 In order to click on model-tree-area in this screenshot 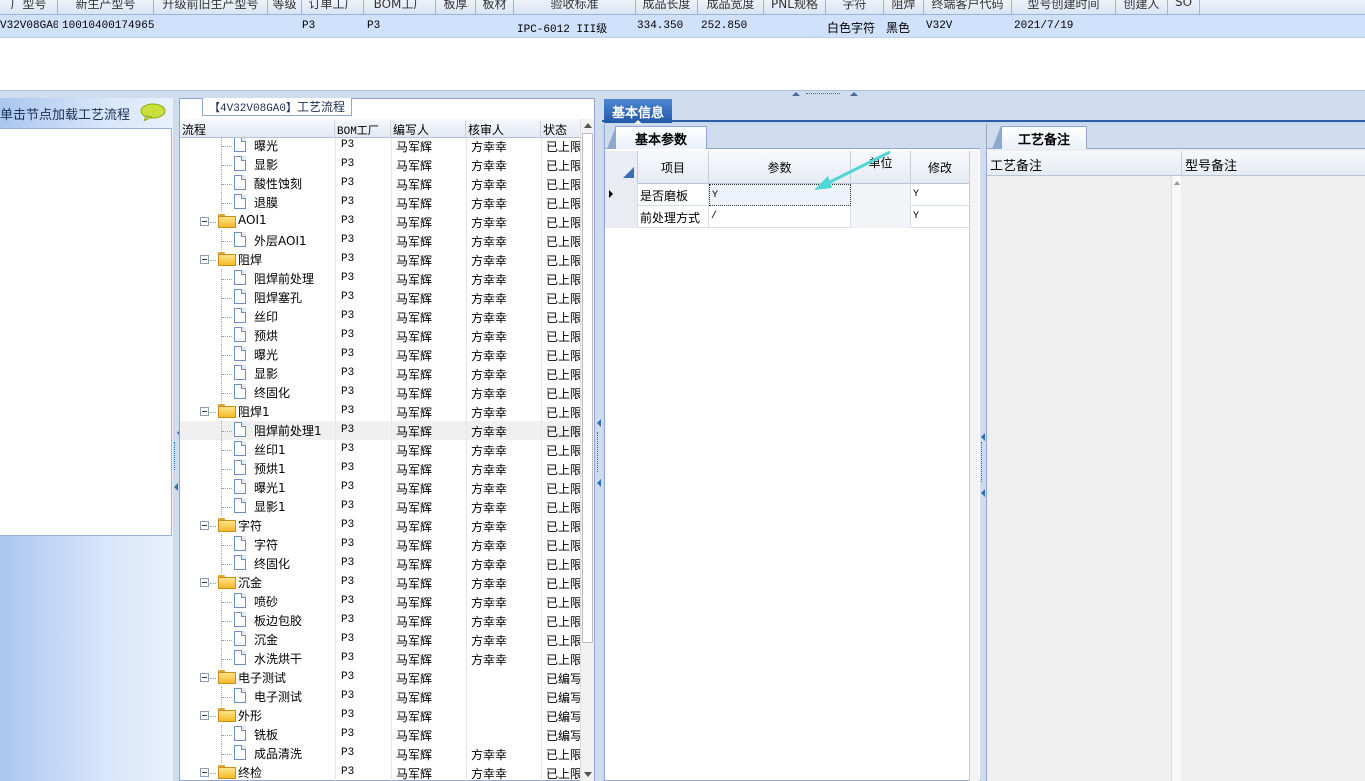, I will do `click(86, 332)`.